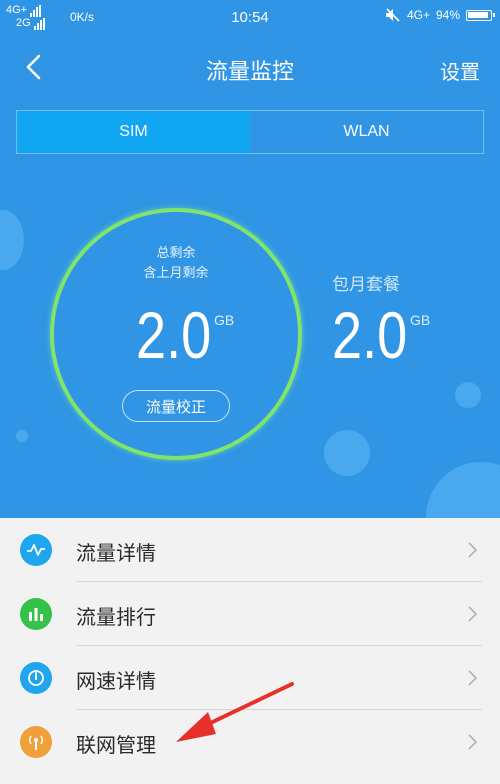 The image size is (500, 784). What do you see at coordinates (235, 712) in the screenshot?
I see `annotation-arrow-icon` at bounding box center [235, 712].